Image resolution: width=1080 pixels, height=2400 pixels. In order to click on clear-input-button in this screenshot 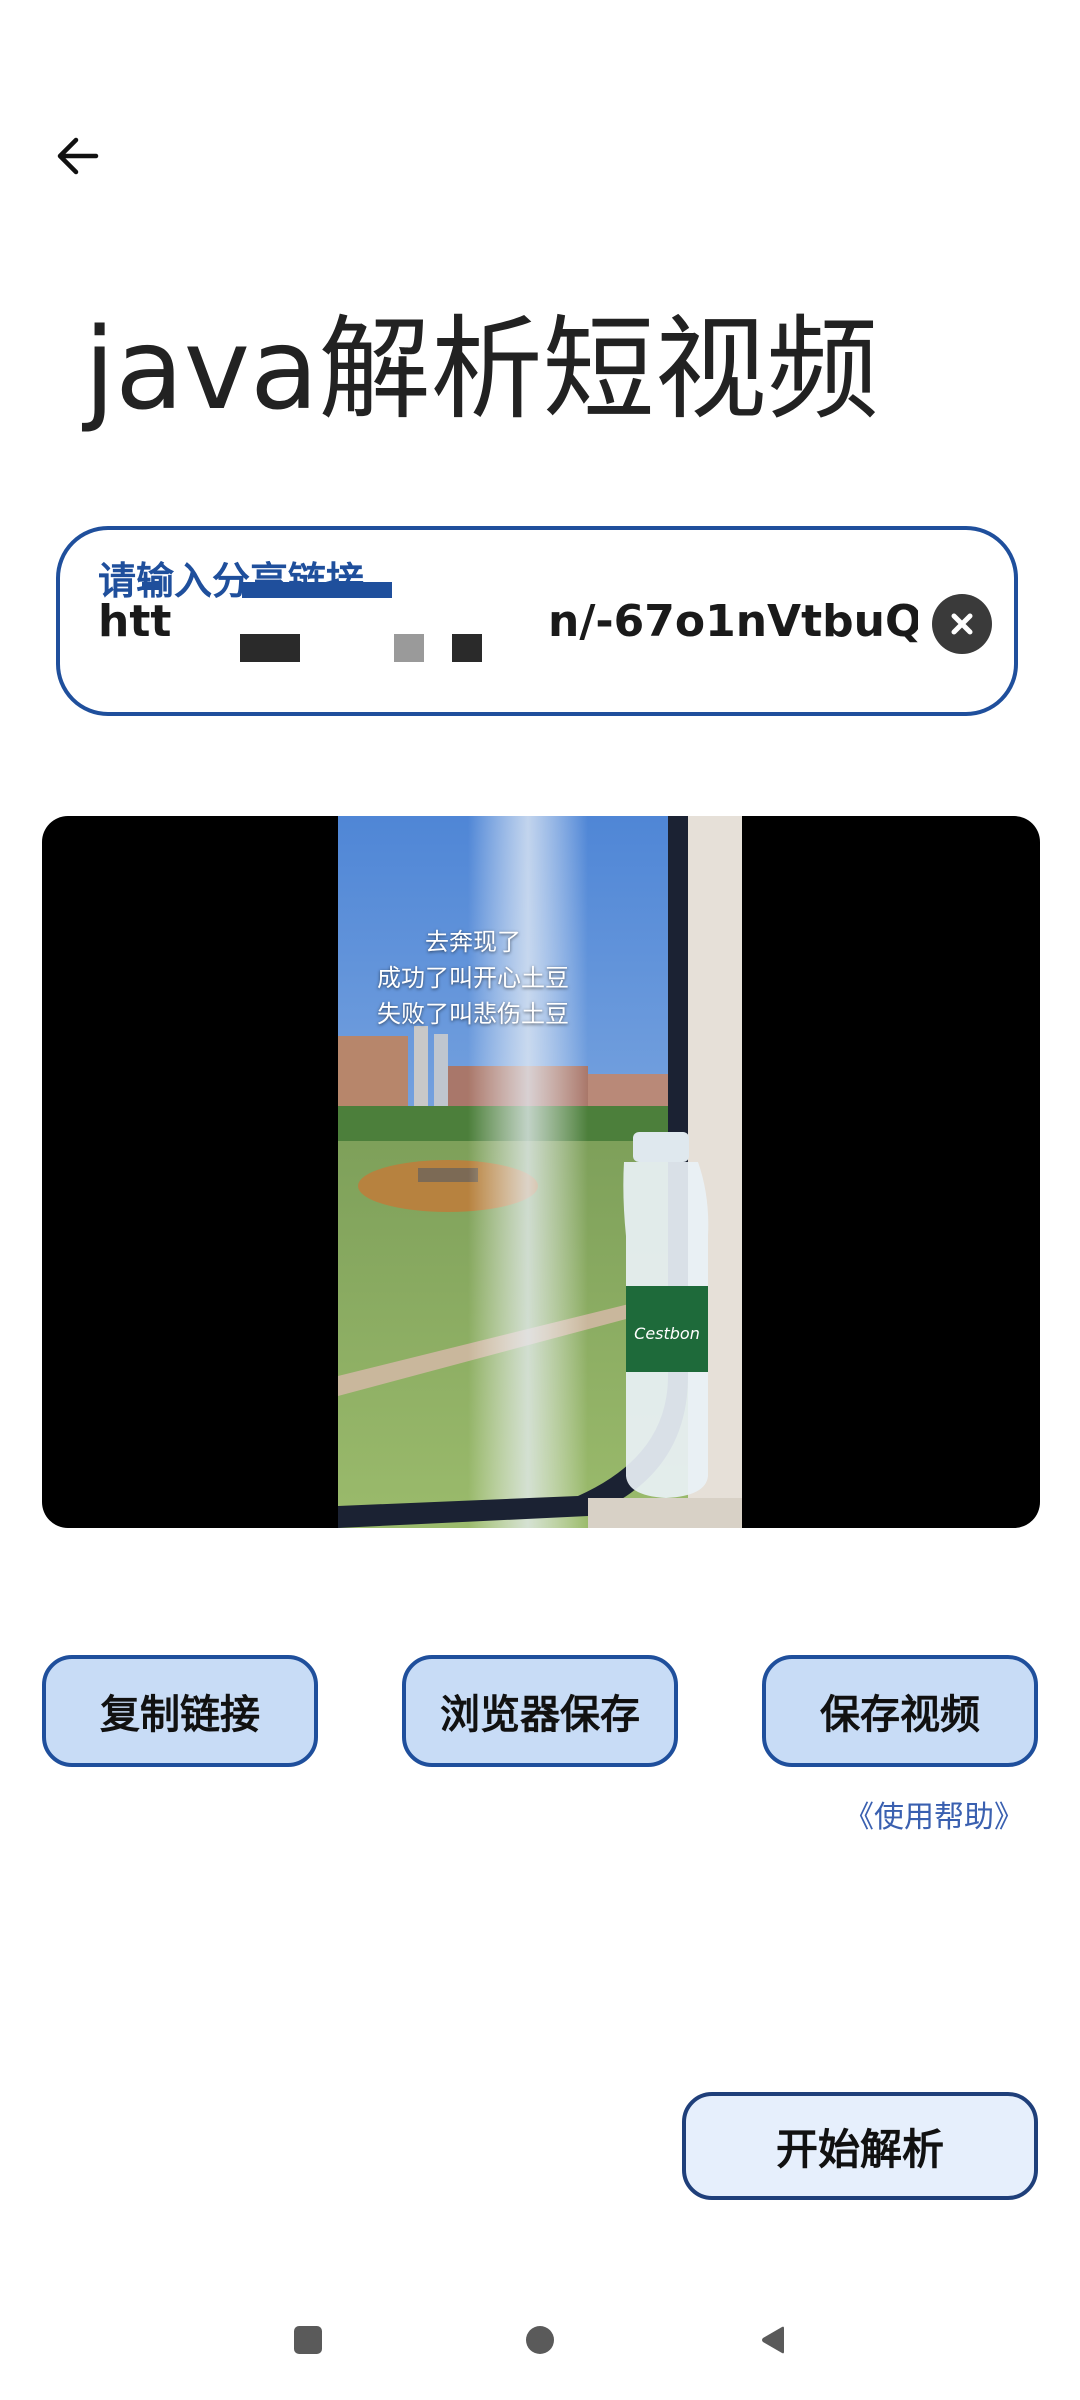, I will do `click(962, 624)`.